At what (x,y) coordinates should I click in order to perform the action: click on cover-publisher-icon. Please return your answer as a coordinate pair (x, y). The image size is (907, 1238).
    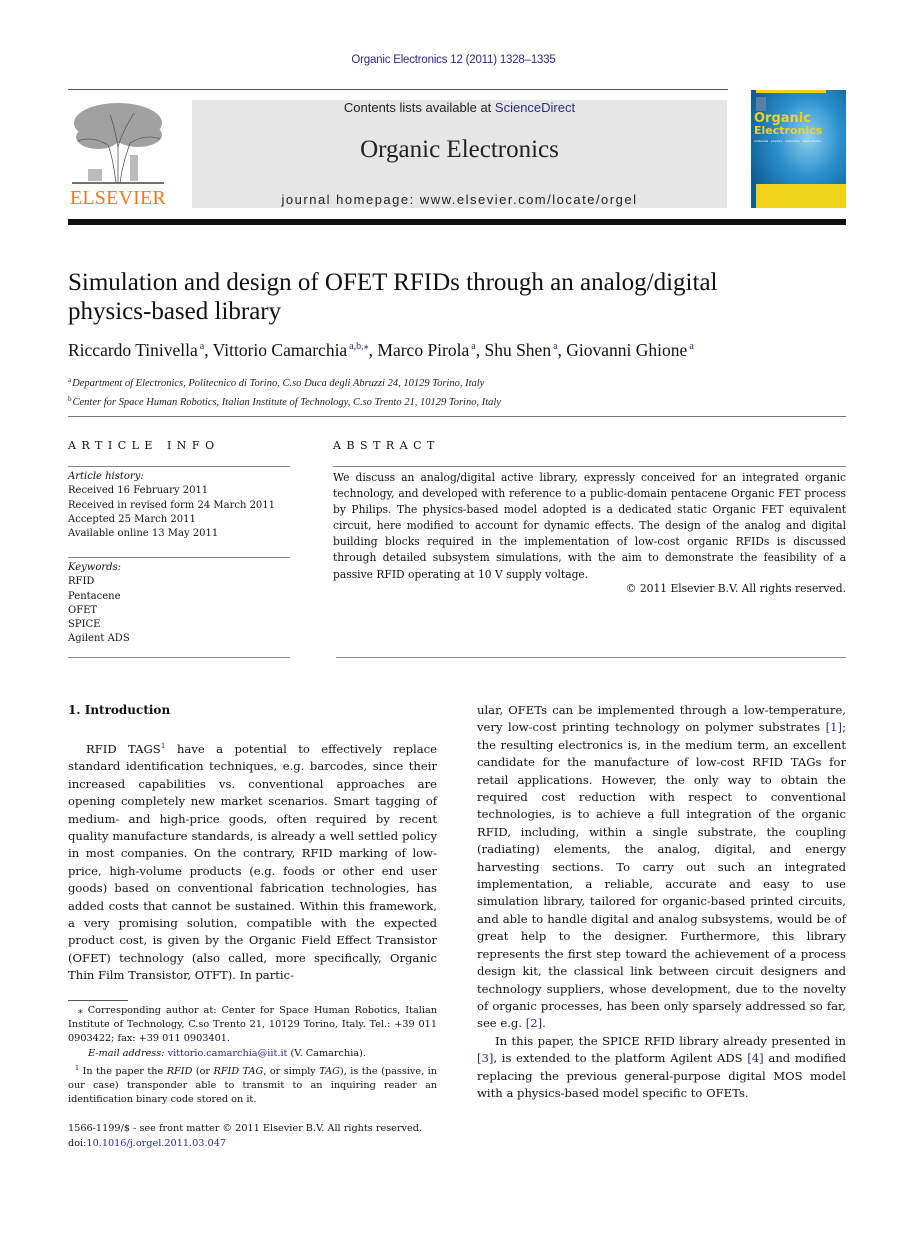
    Looking at the image, I should click on (761, 104).